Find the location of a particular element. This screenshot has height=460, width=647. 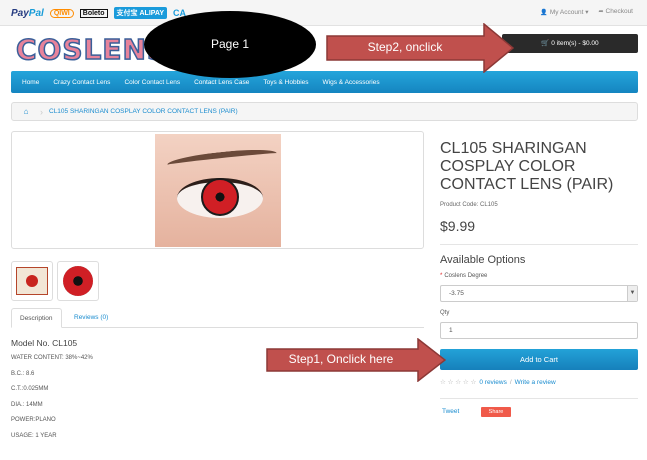

product-thumbnail-package is located at coordinates (32, 281).